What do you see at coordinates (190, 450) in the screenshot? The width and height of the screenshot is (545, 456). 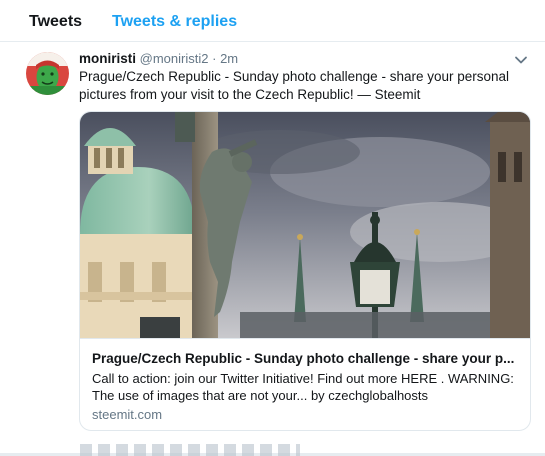 I see `next-tweet-cutoff` at bounding box center [190, 450].